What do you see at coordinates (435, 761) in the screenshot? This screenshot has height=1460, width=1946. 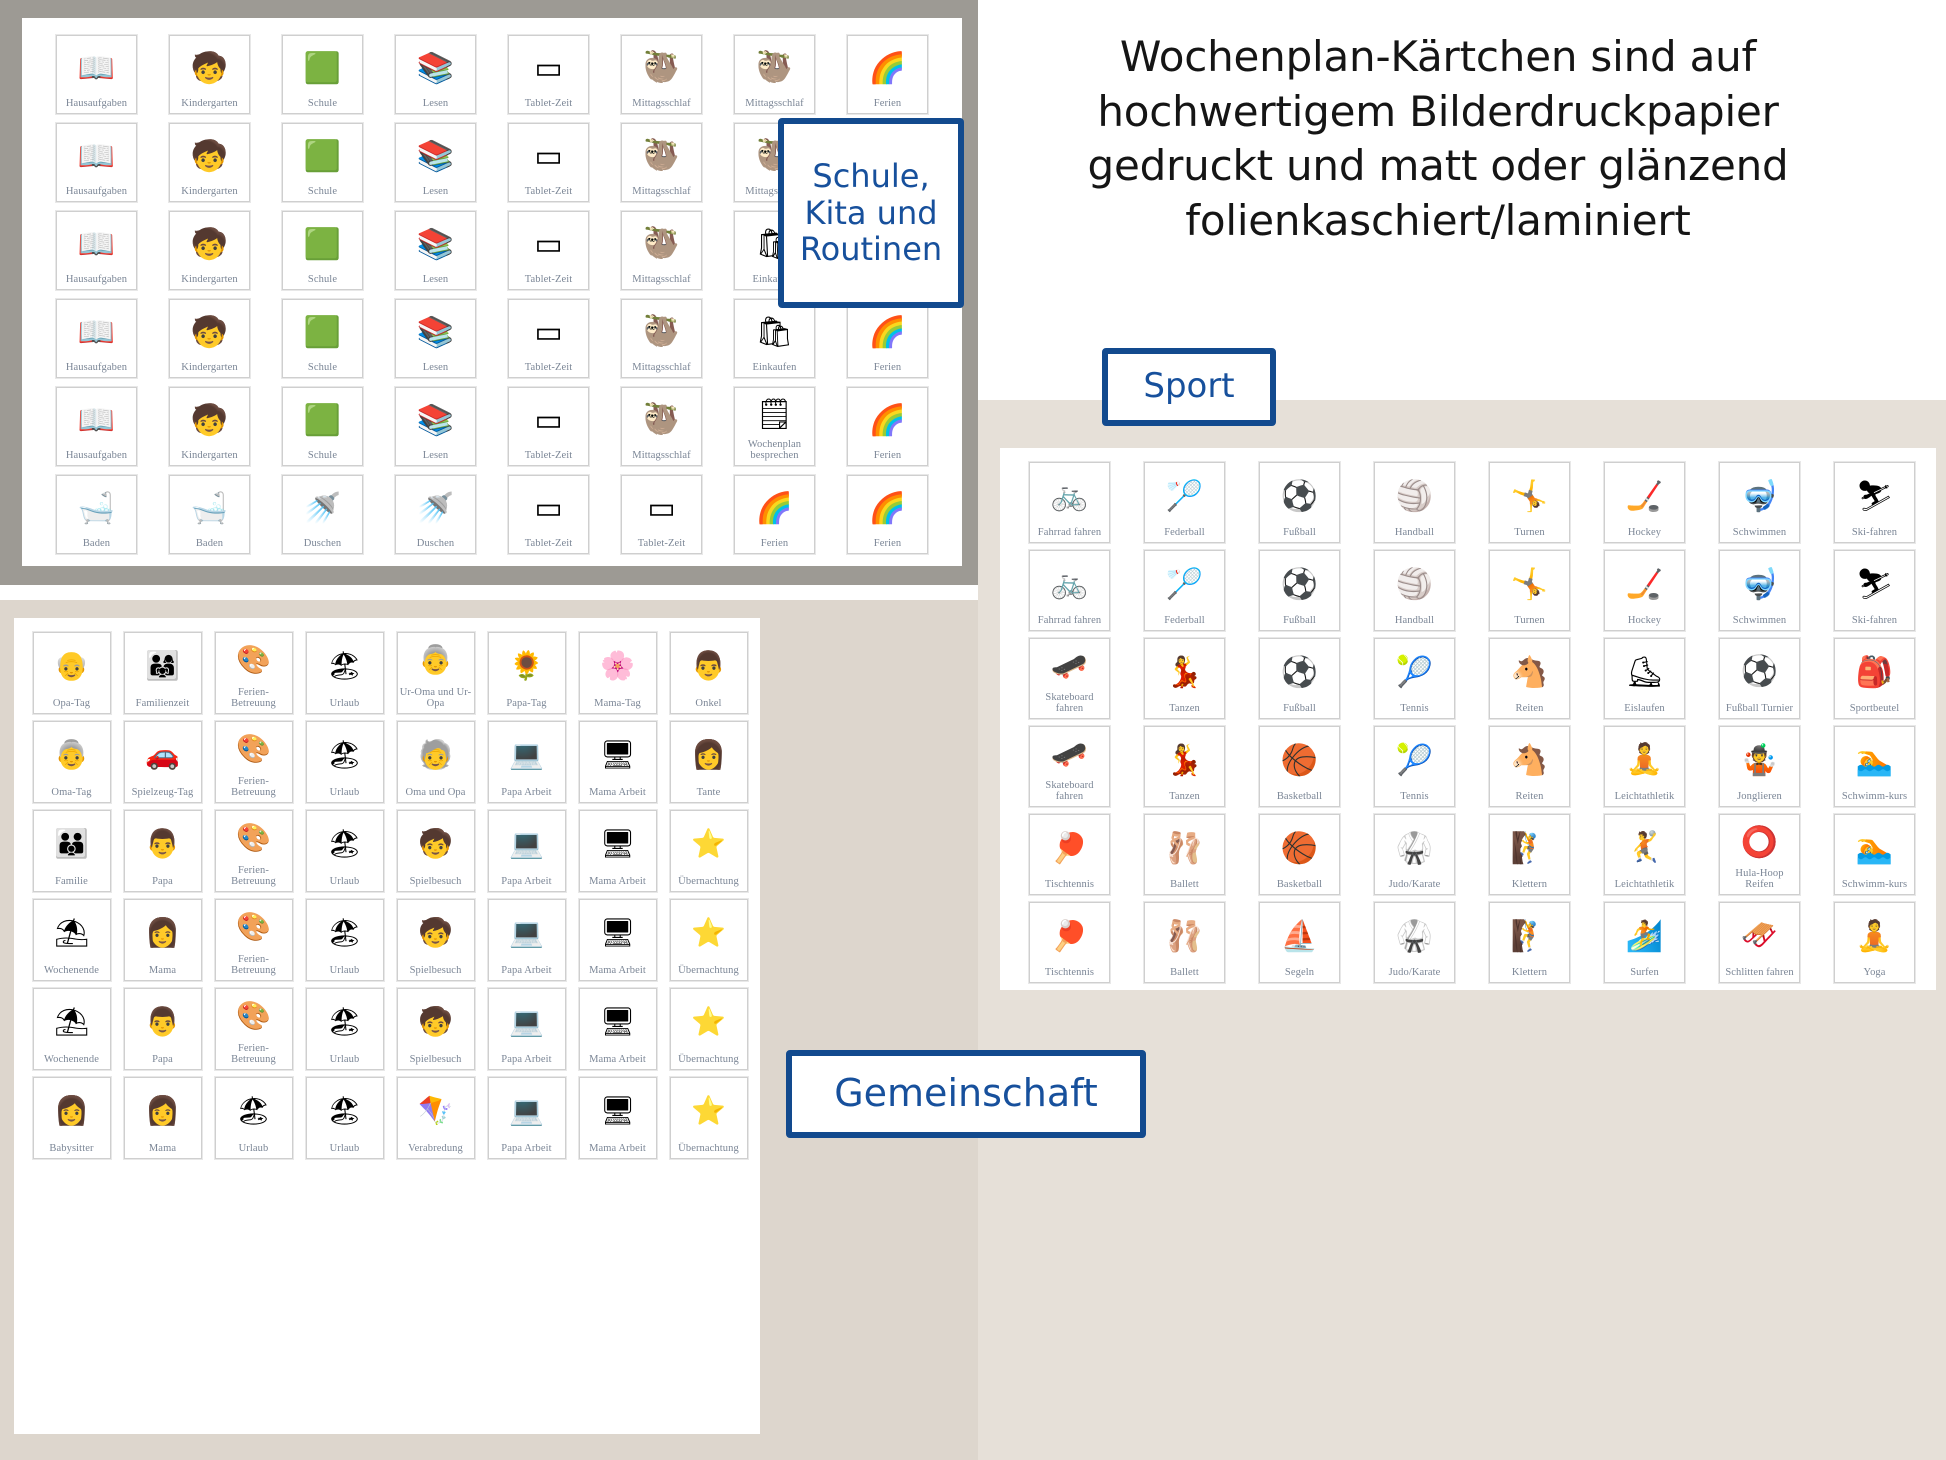 I see `community-card: 🧓 Oma und Opa` at bounding box center [435, 761].